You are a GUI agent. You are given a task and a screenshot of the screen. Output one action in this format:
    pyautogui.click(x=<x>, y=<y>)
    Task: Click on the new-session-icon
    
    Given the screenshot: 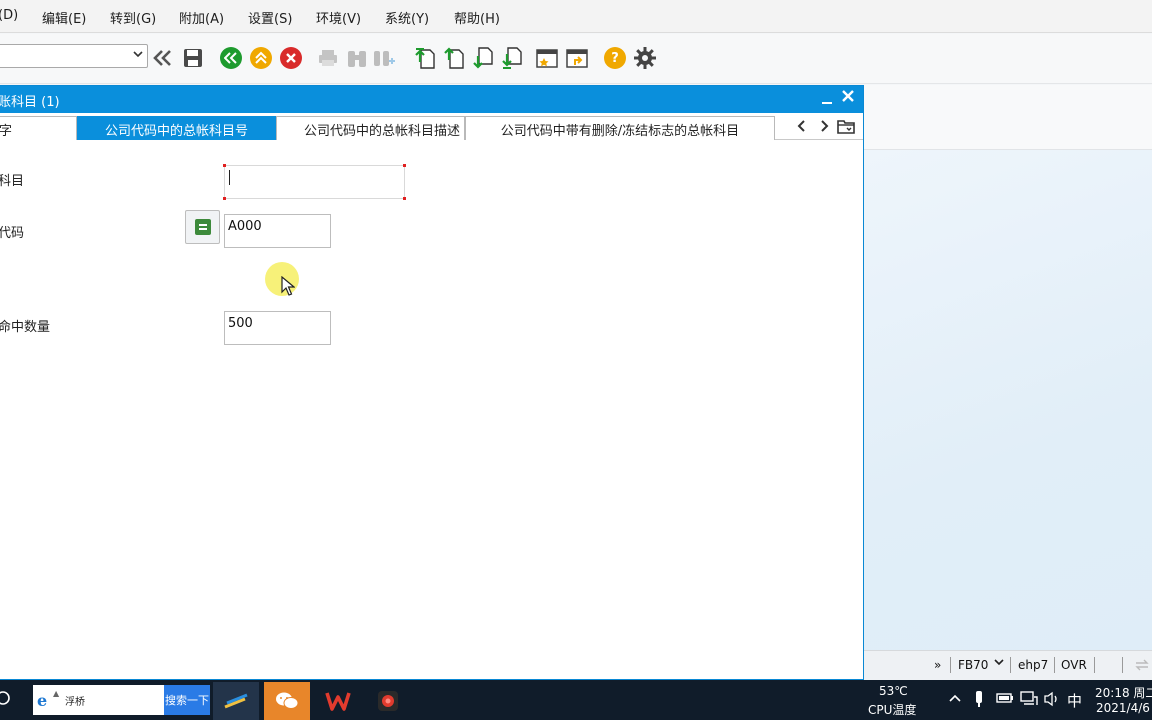 What is the action you would take?
    pyautogui.click(x=547, y=58)
    